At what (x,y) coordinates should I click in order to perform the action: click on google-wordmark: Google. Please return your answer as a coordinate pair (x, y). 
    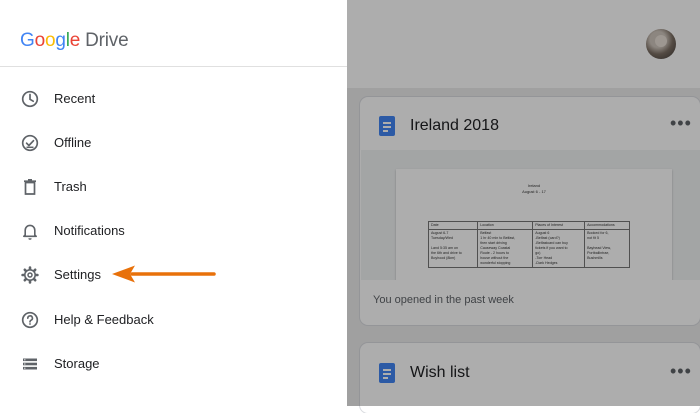
    Looking at the image, I should click on (50, 40).